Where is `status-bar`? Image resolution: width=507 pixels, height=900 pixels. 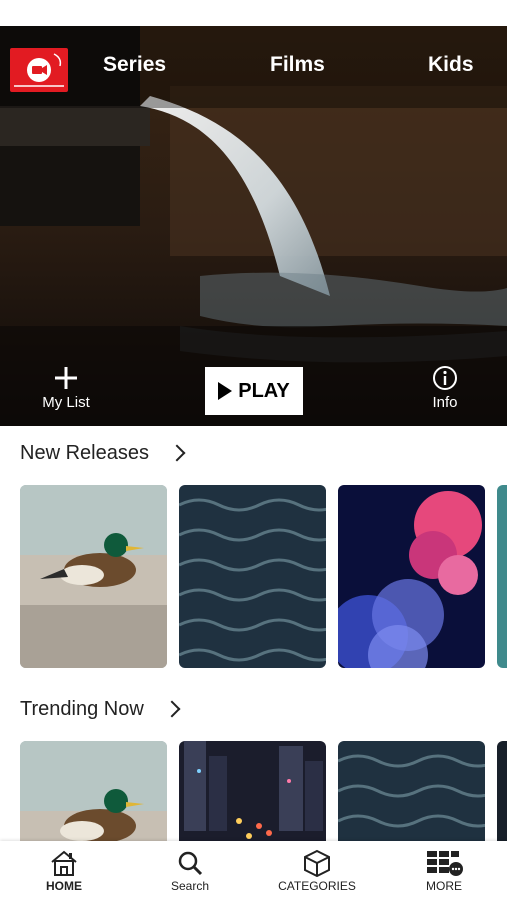 status-bar is located at coordinates (253, 13).